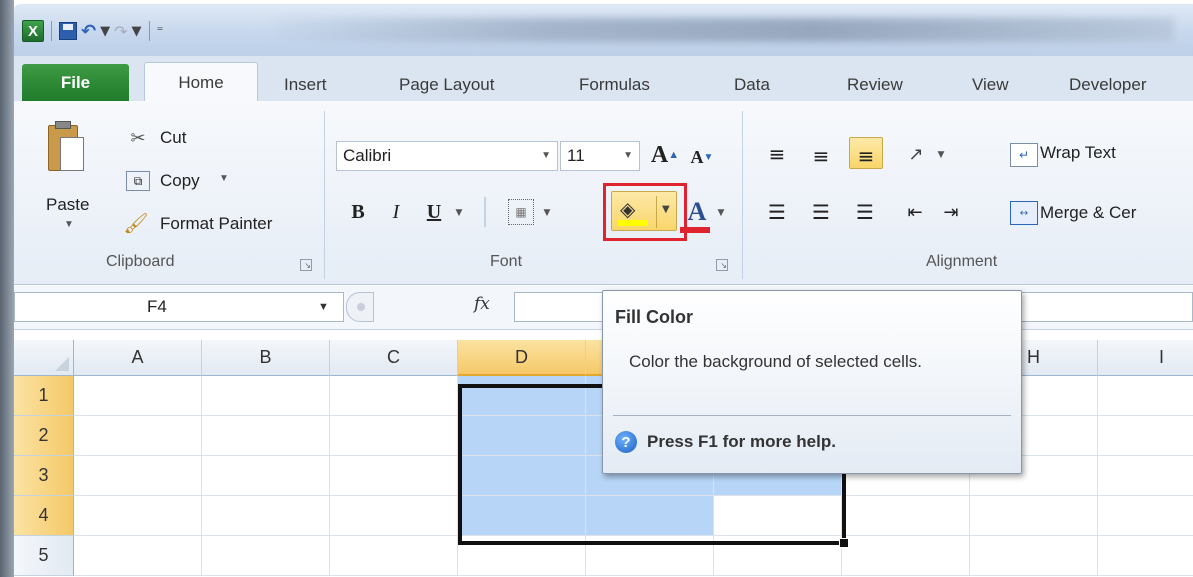  Describe the element at coordinates (44, 358) in the screenshot. I see `select-all-corner` at that location.